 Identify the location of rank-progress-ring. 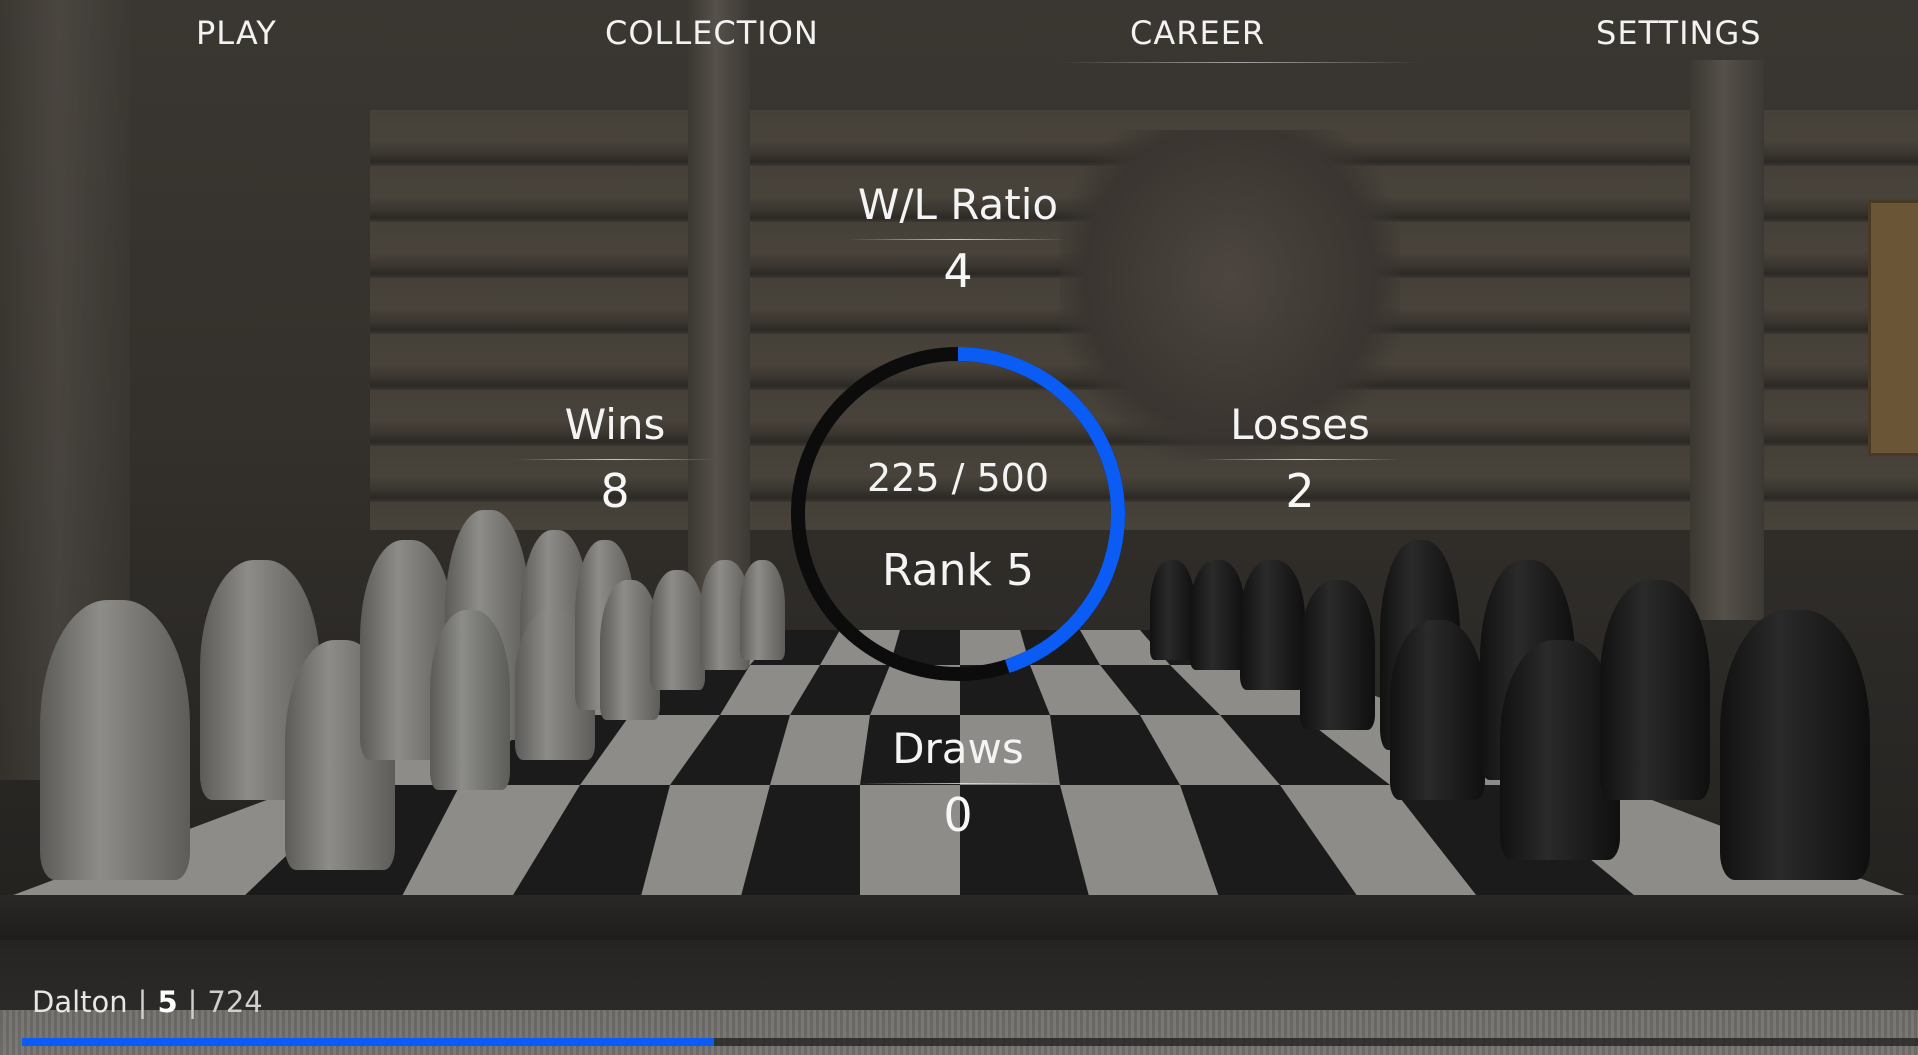
(958, 514).